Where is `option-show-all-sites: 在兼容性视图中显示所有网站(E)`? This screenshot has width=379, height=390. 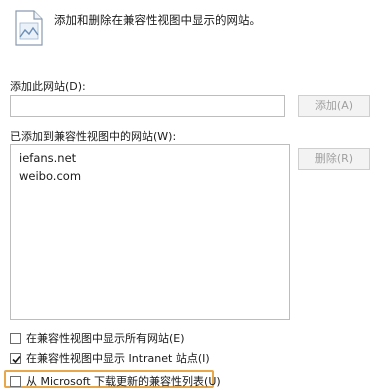
option-show-all-sites: 在兼容性视图中显示所有网站(E) is located at coordinates (97, 338).